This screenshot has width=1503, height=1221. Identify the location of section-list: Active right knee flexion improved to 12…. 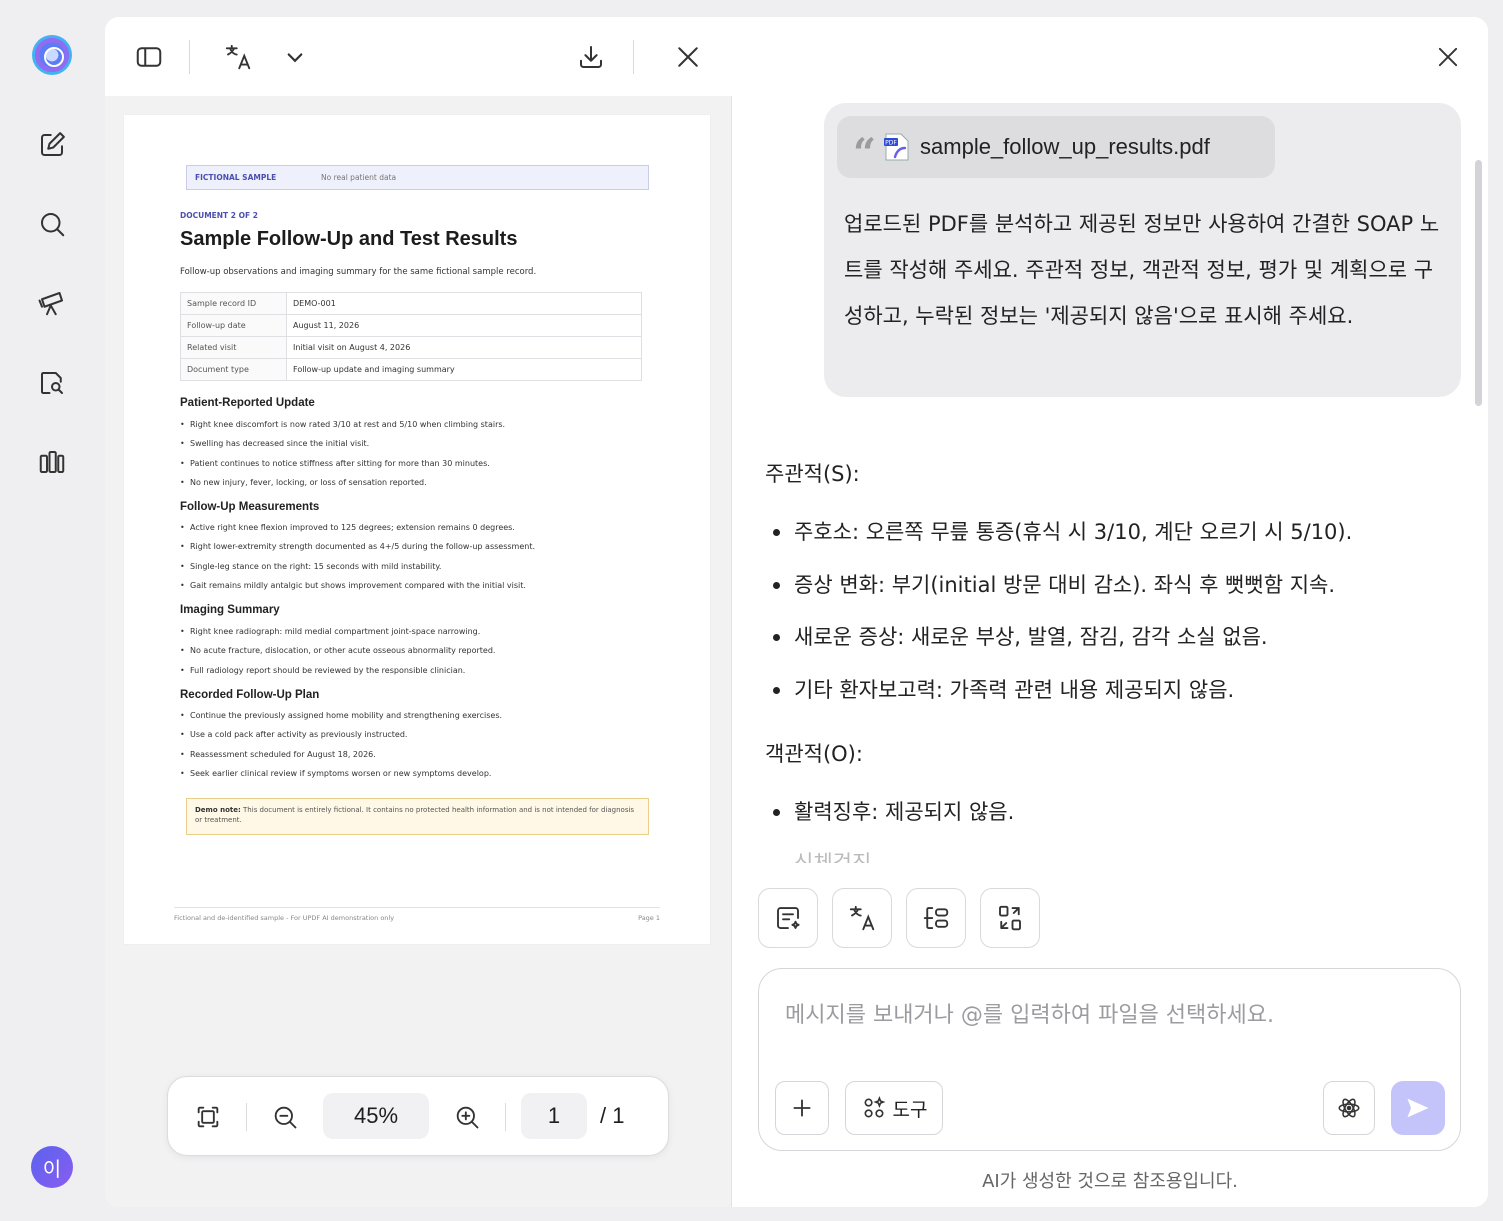
(357, 556).